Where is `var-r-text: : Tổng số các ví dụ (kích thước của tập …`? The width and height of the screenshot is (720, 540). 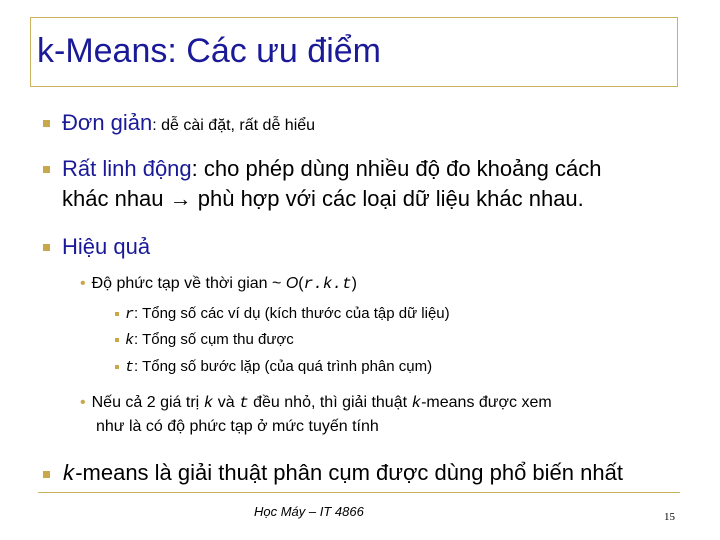
var-r-text: : Tổng số các ví dụ (kích thước của tập … is located at coordinates (292, 313).